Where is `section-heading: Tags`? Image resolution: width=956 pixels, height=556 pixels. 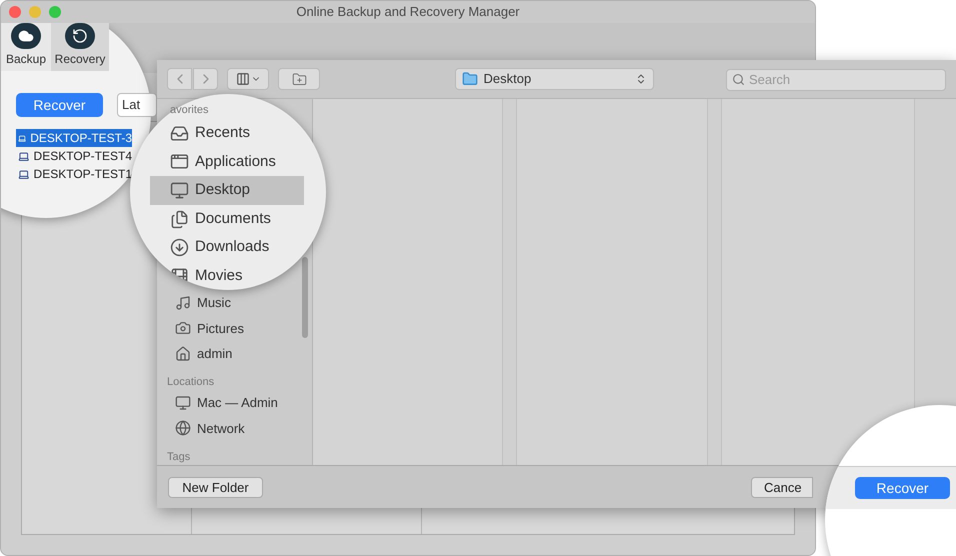 section-heading: Tags is located at coordinates (179, 458).